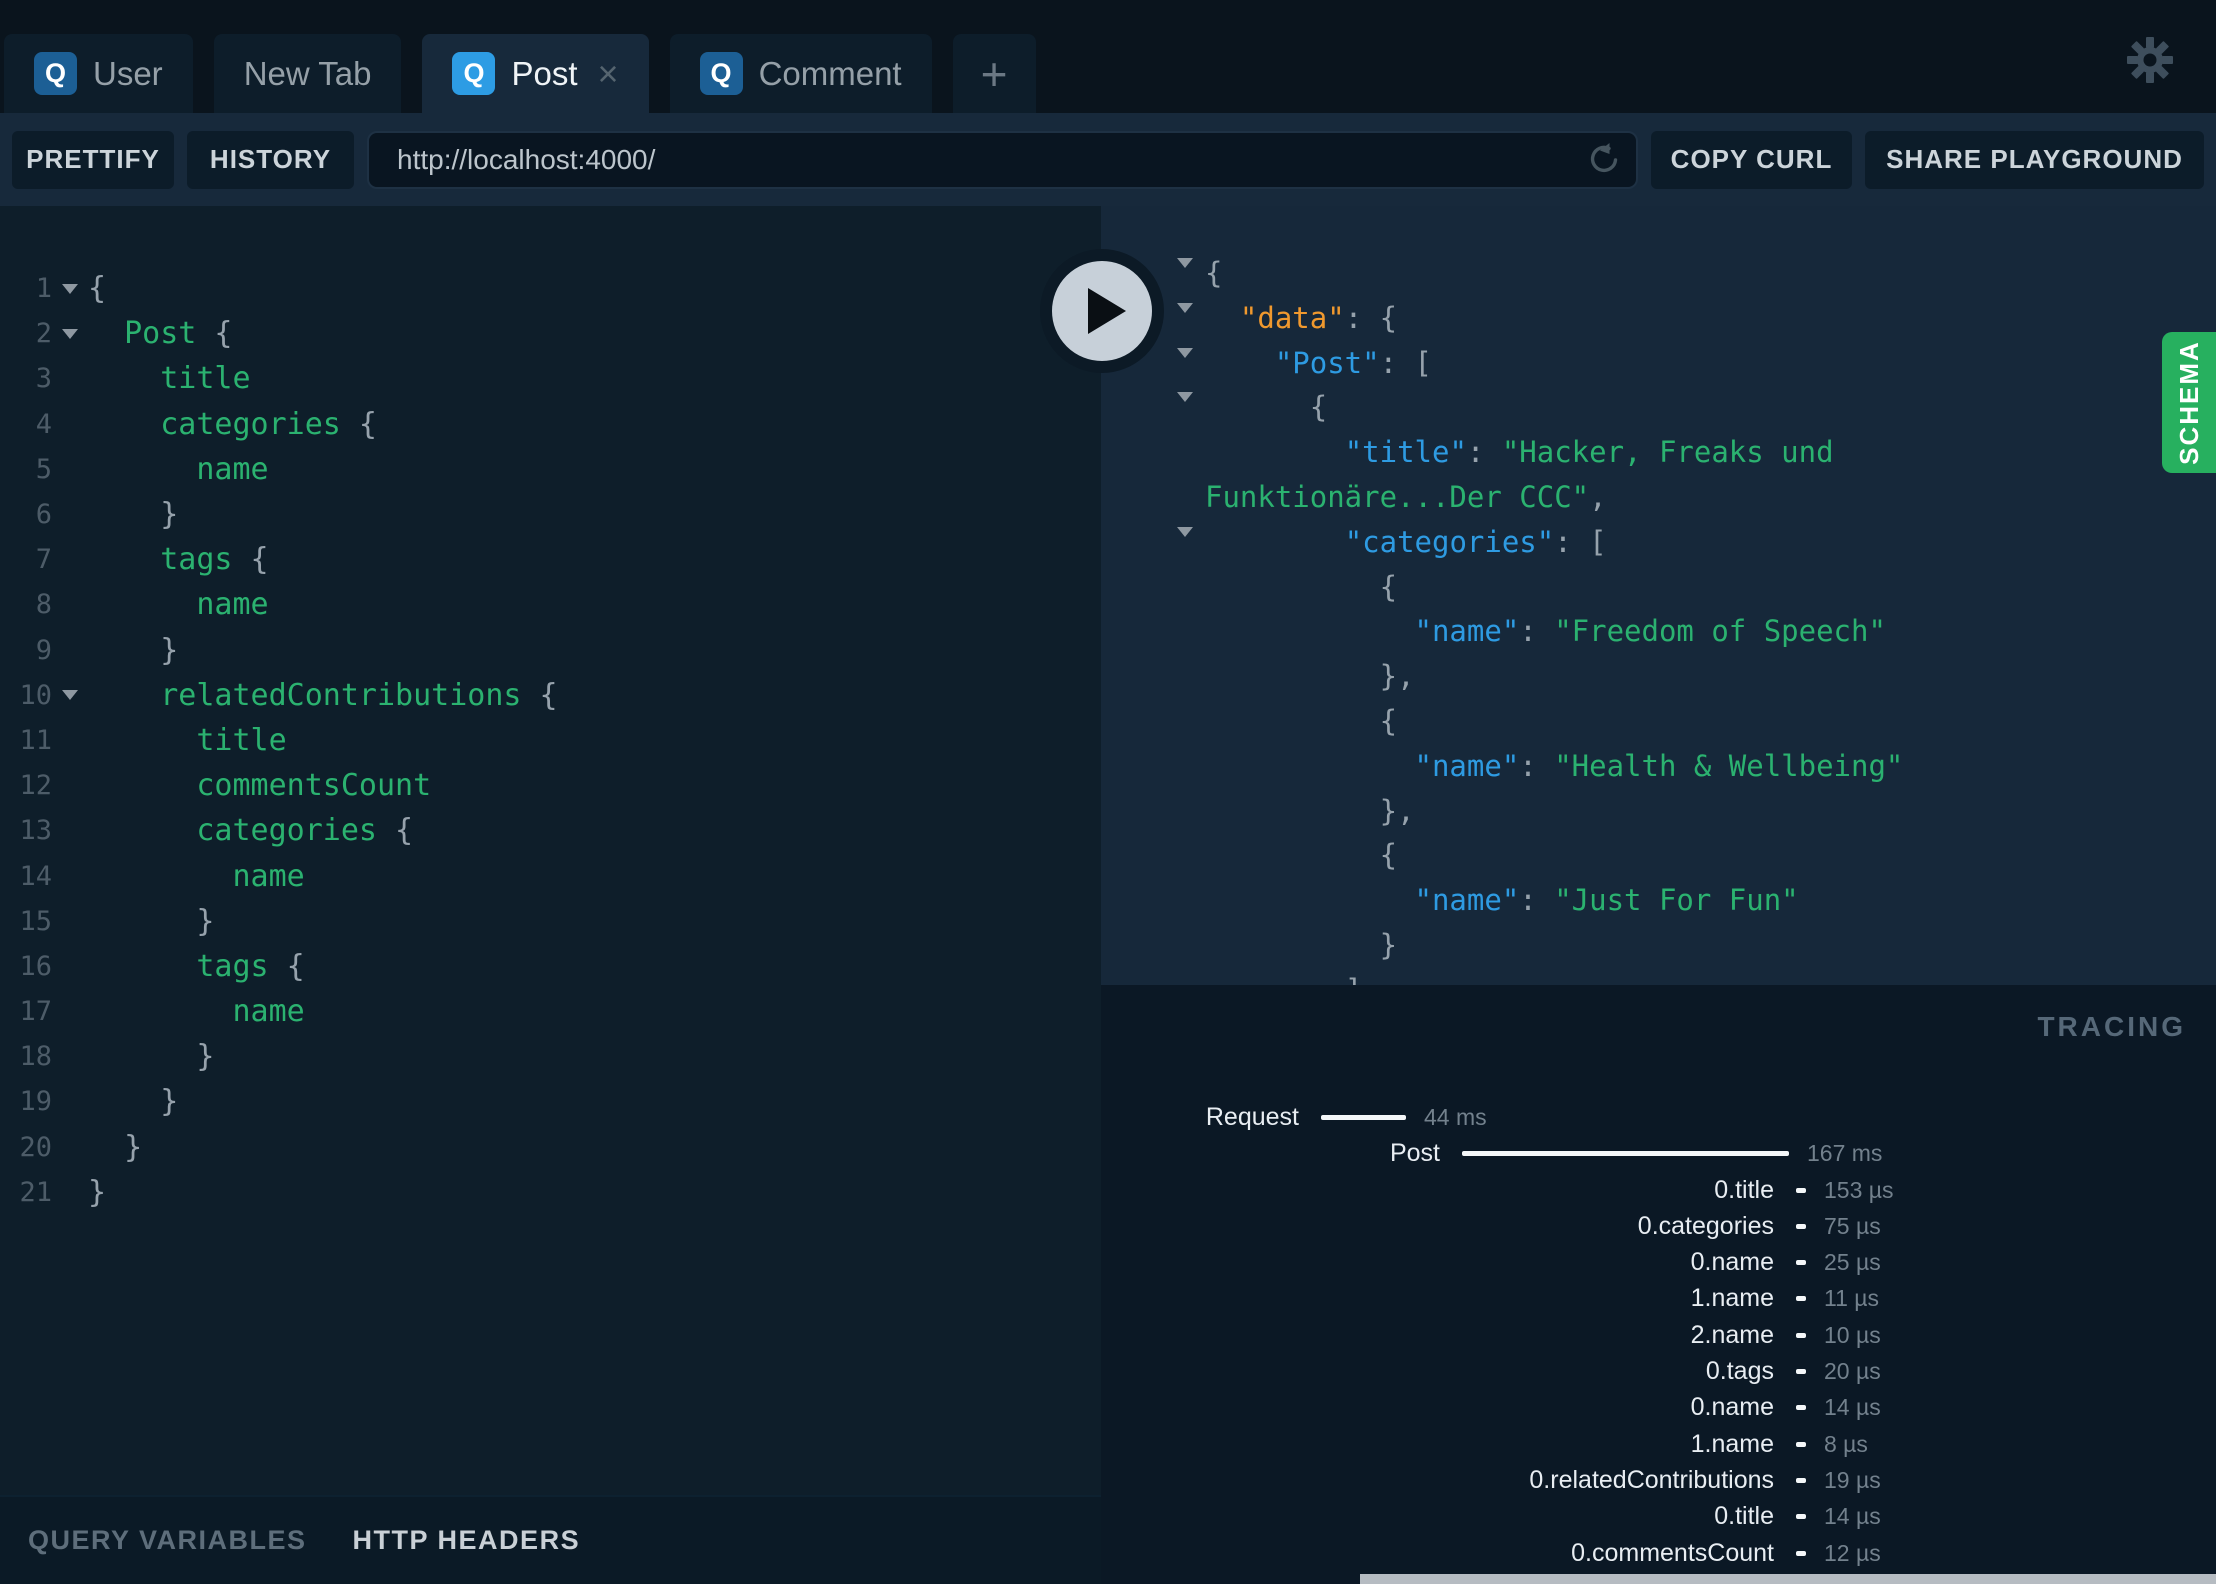  What do you see at coordinates (270, 159) in the screenshot?
I see `history-button: HISTORY` at bounding box center [270, 159].